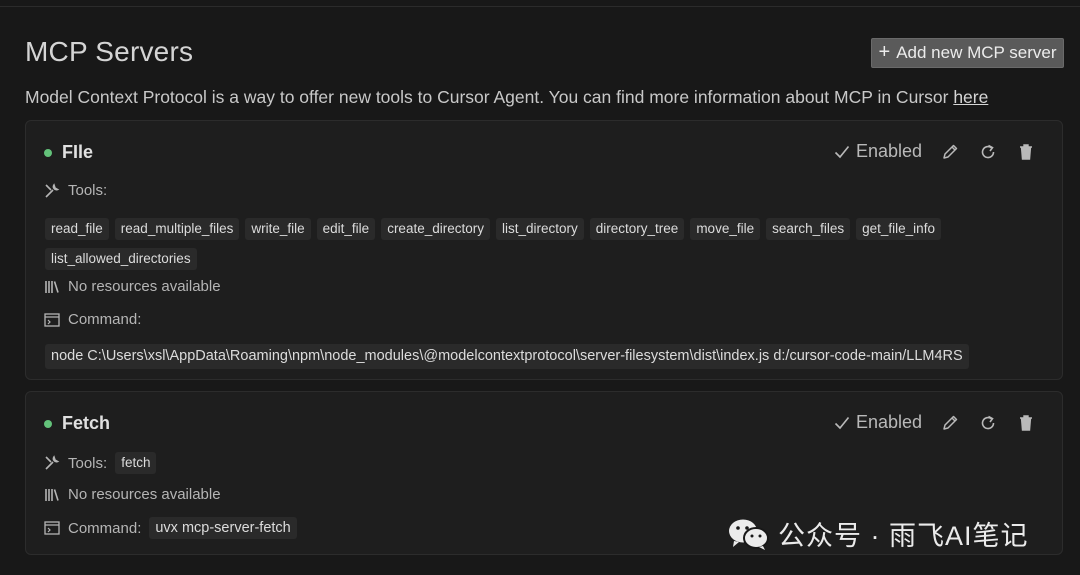 The image size is (1080, 575). What do you see at coordinates (884, 52) in the screenshot?
I see `plus-icon: +` at bounding box center [884, 52].